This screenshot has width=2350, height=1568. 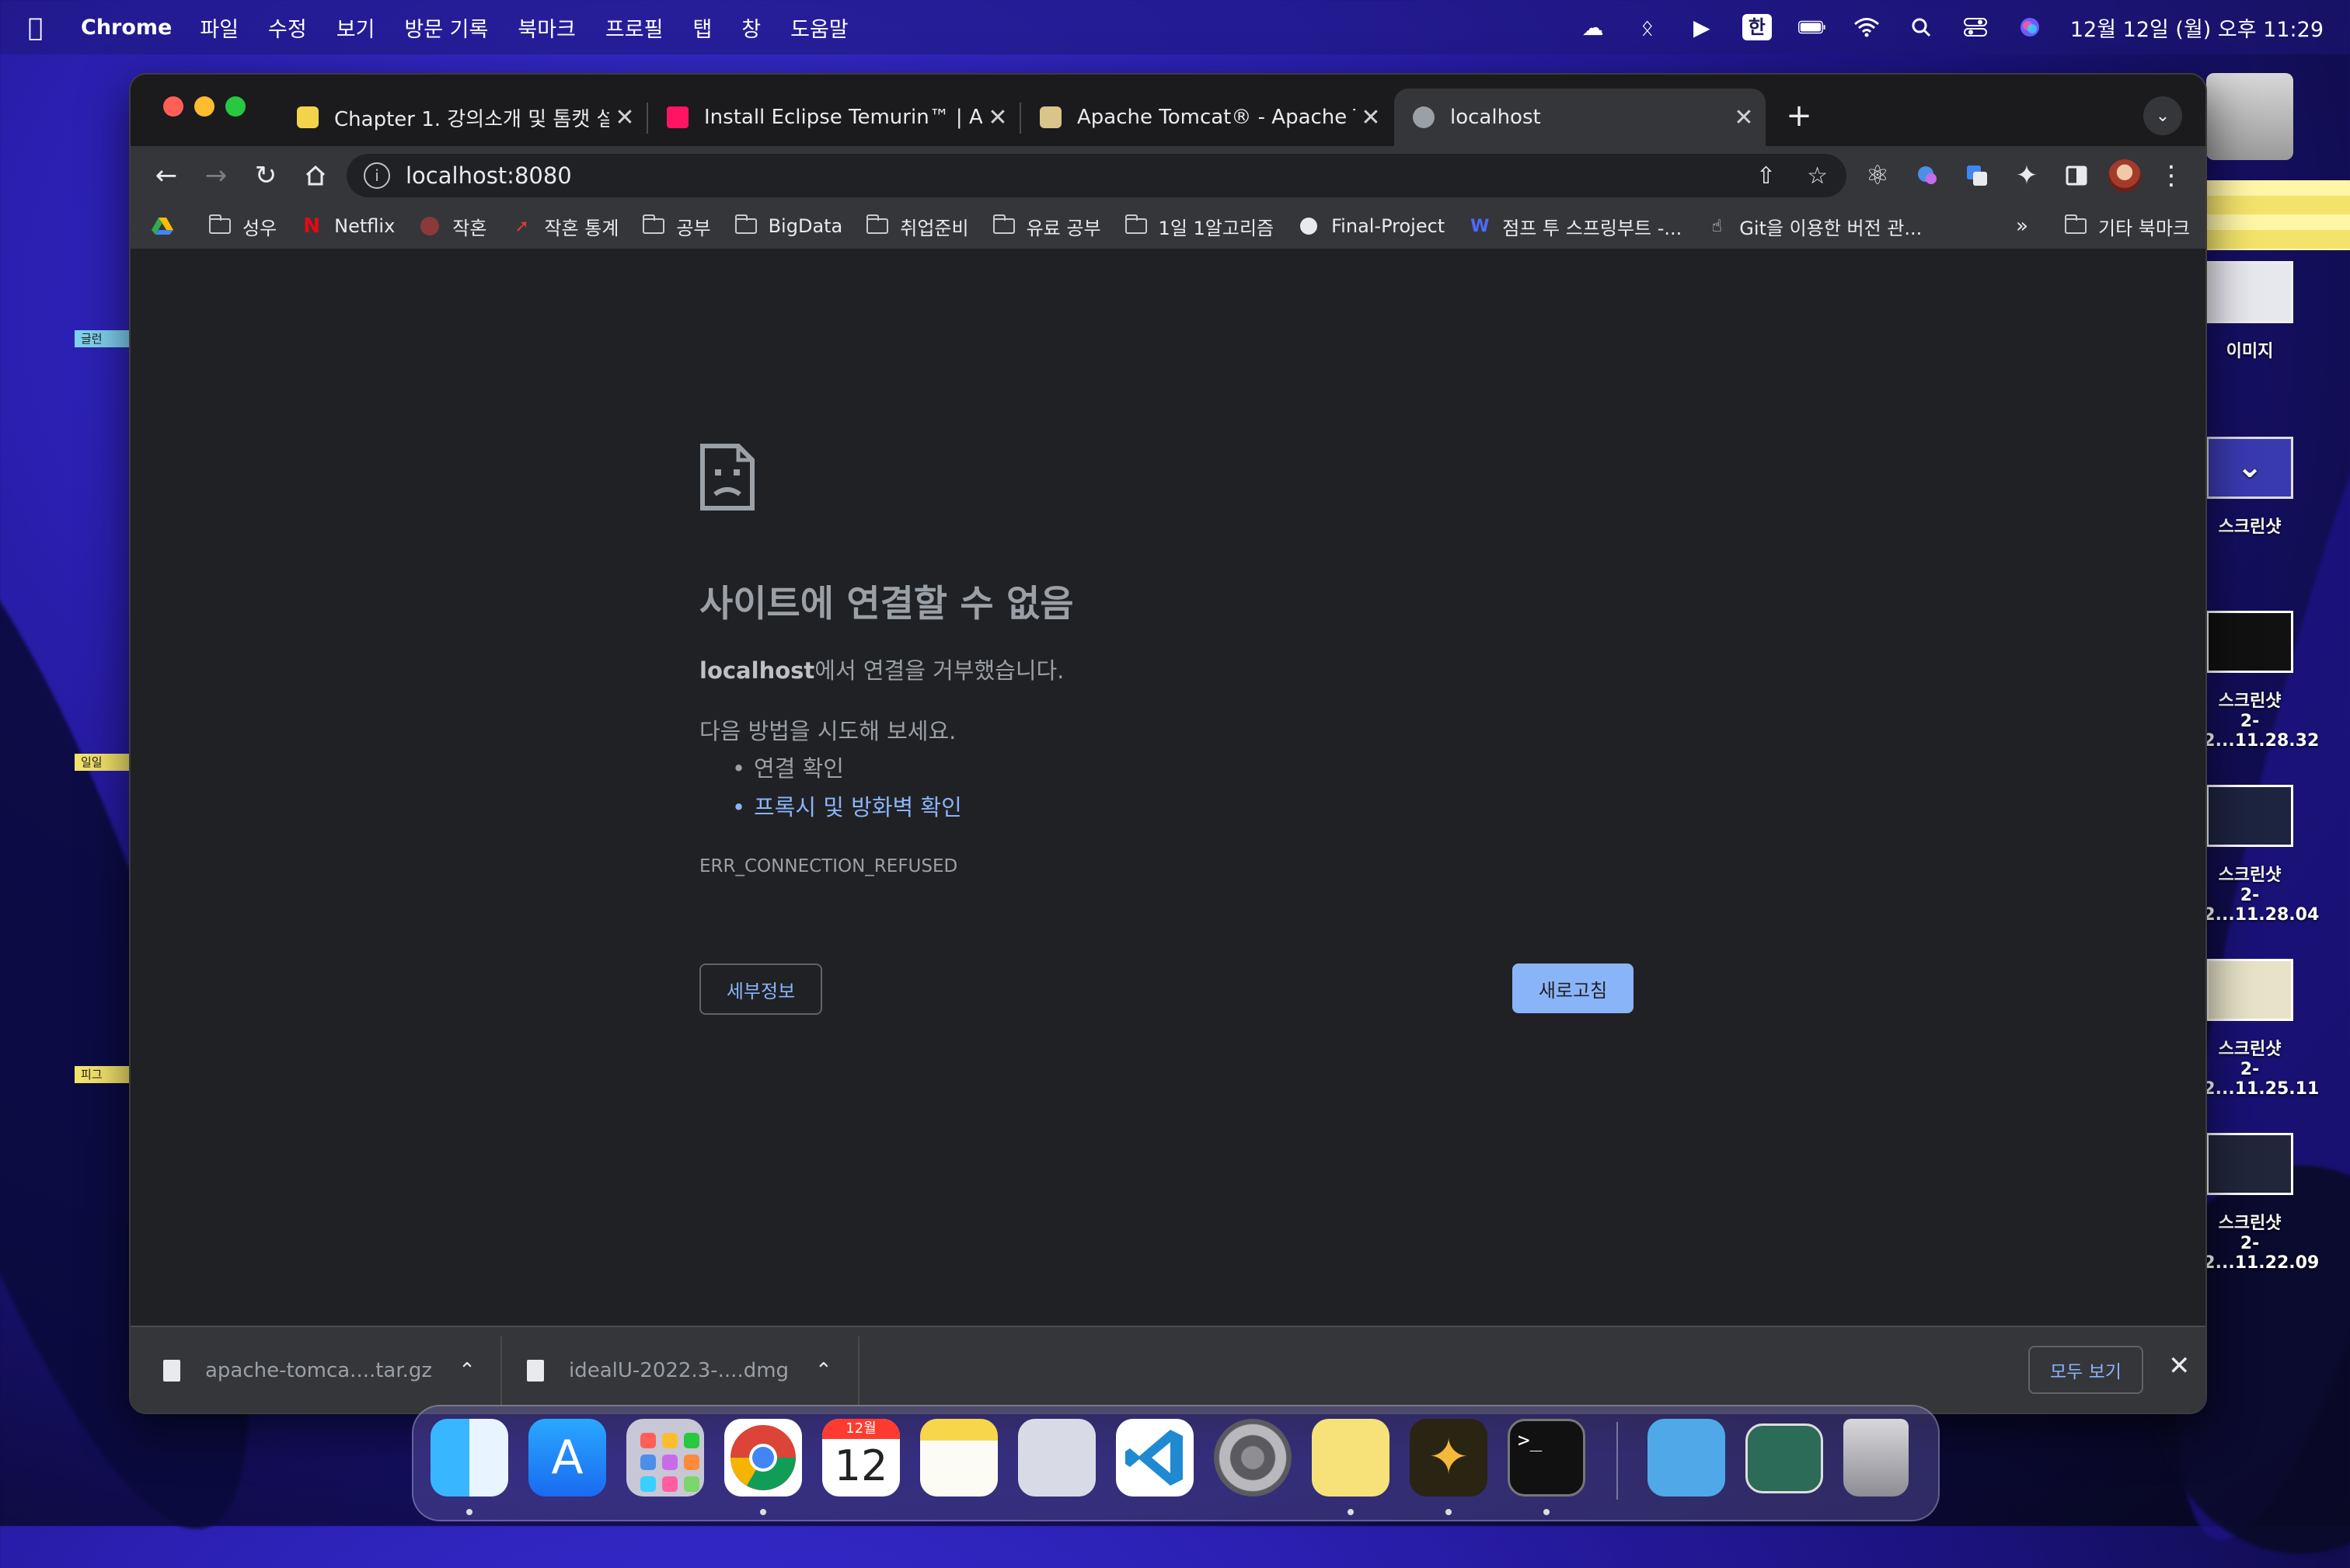 I want to click on profile-avatar, so click(x=2124, y=175).